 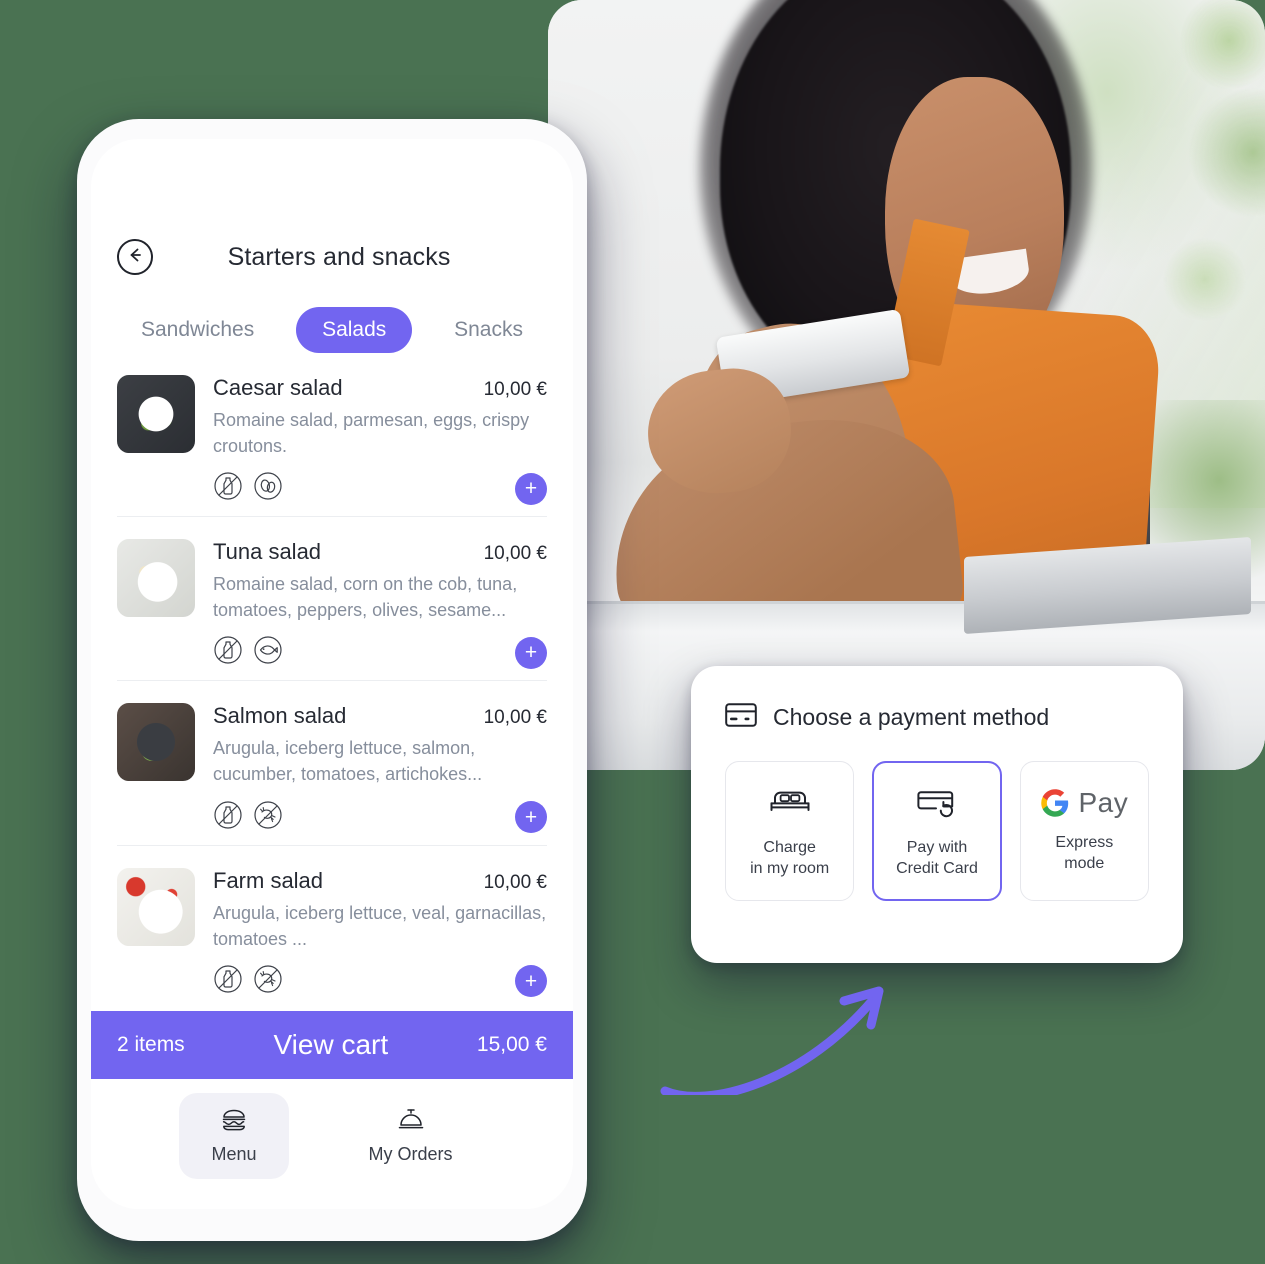 What do you see at coordinates (937, 803) in the screenshot?
I see `credit-card-refresh-icon` at bounding box center [937, 803].